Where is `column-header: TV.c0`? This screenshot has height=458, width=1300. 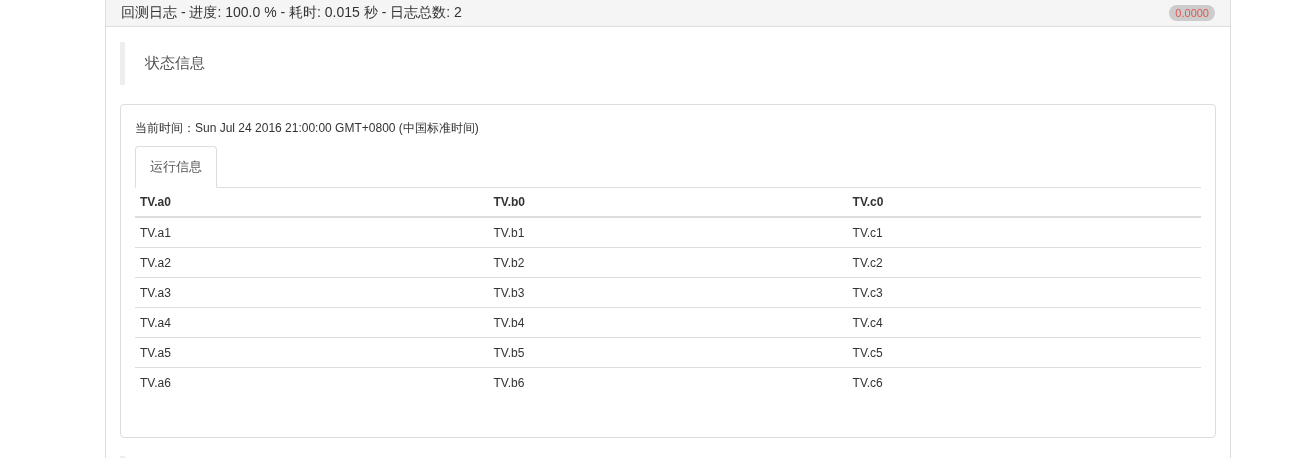
column-header: TV.c0 is located at coordinates (1024, 202).